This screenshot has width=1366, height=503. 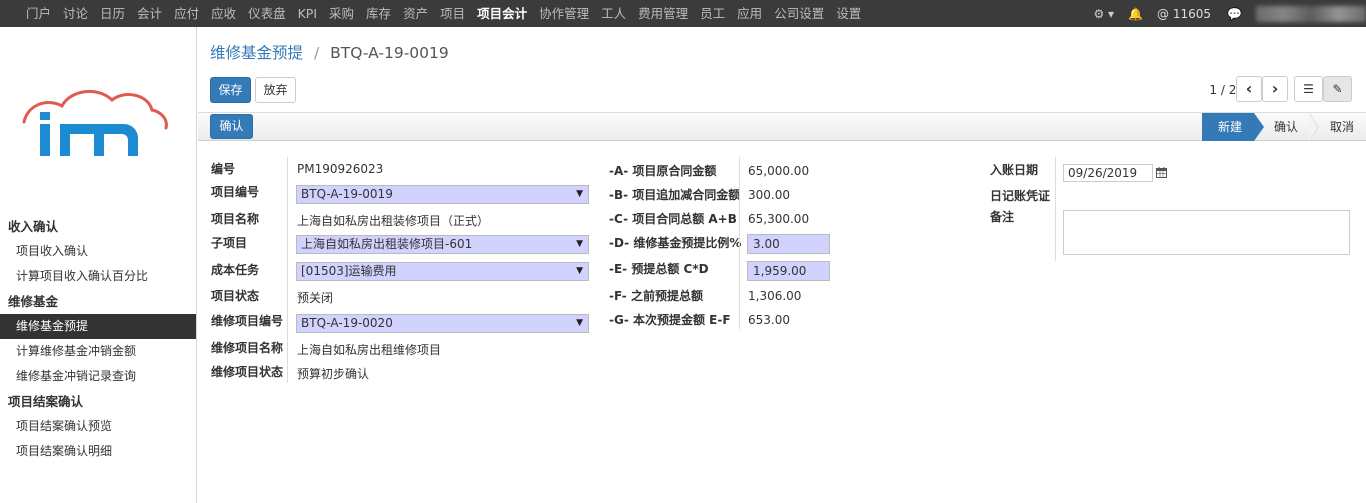 What do you see at coordinates (95, 122) in the screenshot?
I see `company-logo` at bounding box center [95, 122].